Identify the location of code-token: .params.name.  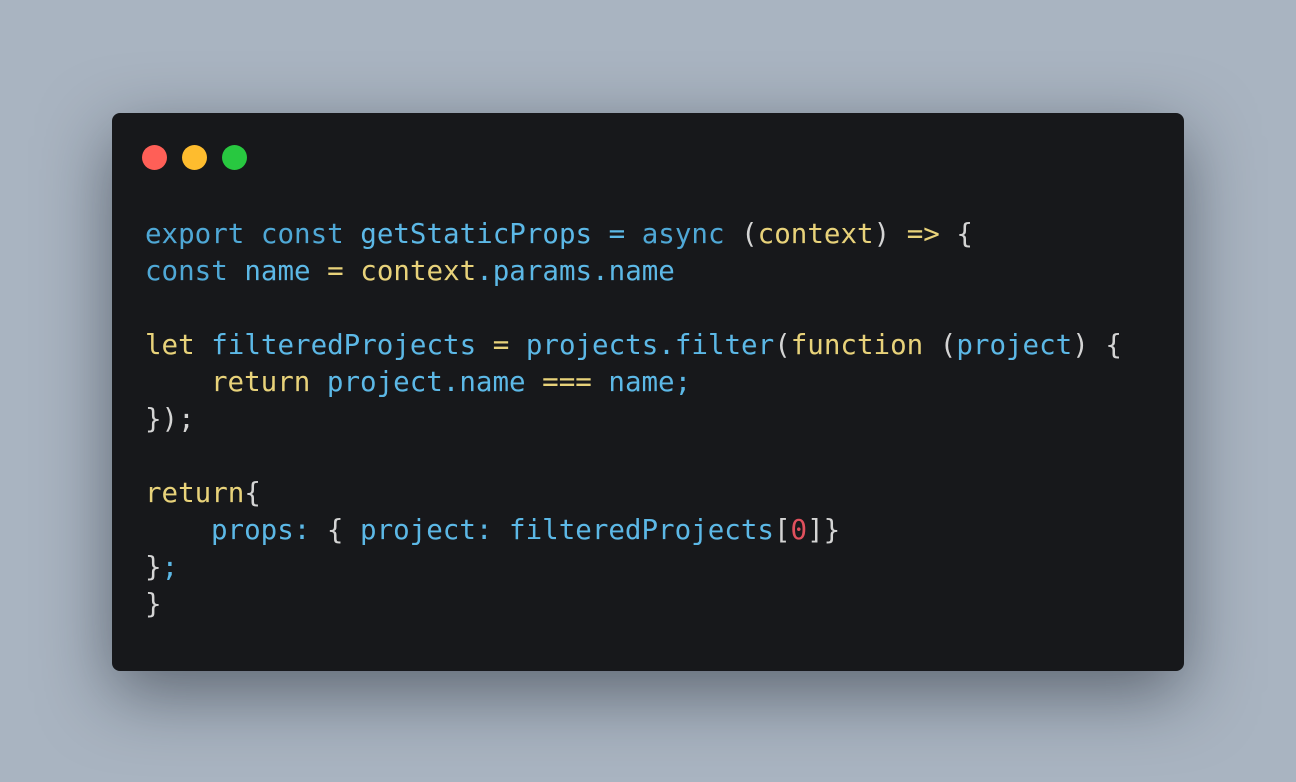
(575, 271).